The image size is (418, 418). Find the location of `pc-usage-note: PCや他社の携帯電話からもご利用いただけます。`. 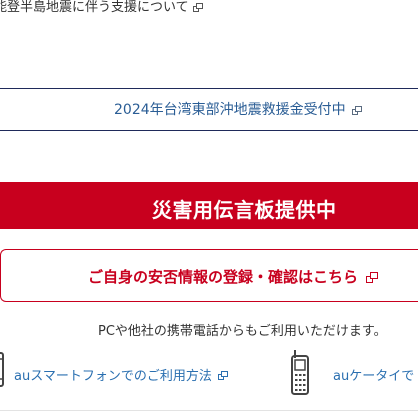

pc-usage-note: PCや他社の携帯電話からもご利用いただけます。 is located at coordinates (242, 331).